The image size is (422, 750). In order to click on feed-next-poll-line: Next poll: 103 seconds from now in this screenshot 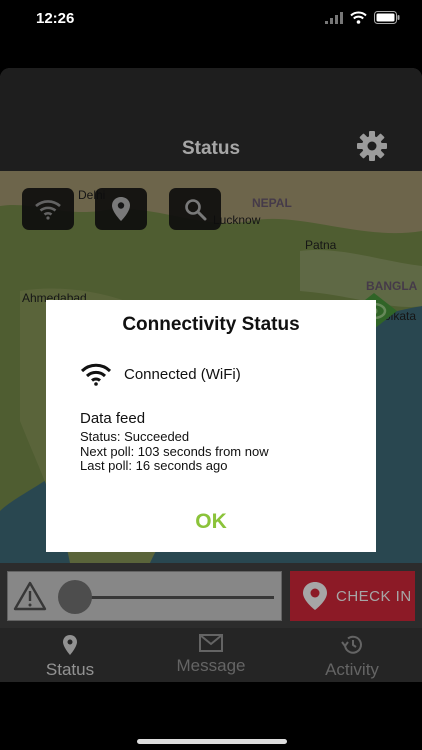, I will do `click(174, 451)`.